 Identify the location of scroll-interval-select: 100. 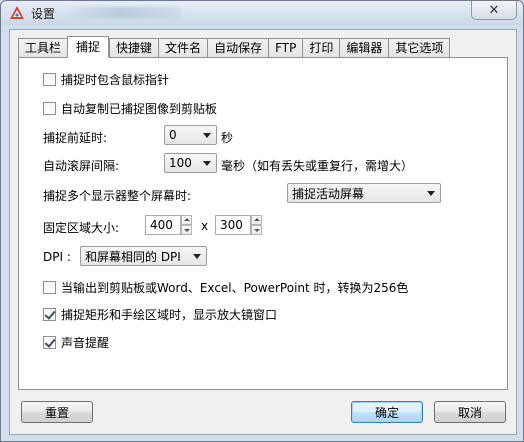
(190, 163).